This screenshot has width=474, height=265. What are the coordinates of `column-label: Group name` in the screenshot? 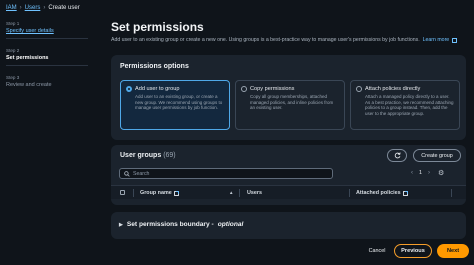 It's located at (156, 193).